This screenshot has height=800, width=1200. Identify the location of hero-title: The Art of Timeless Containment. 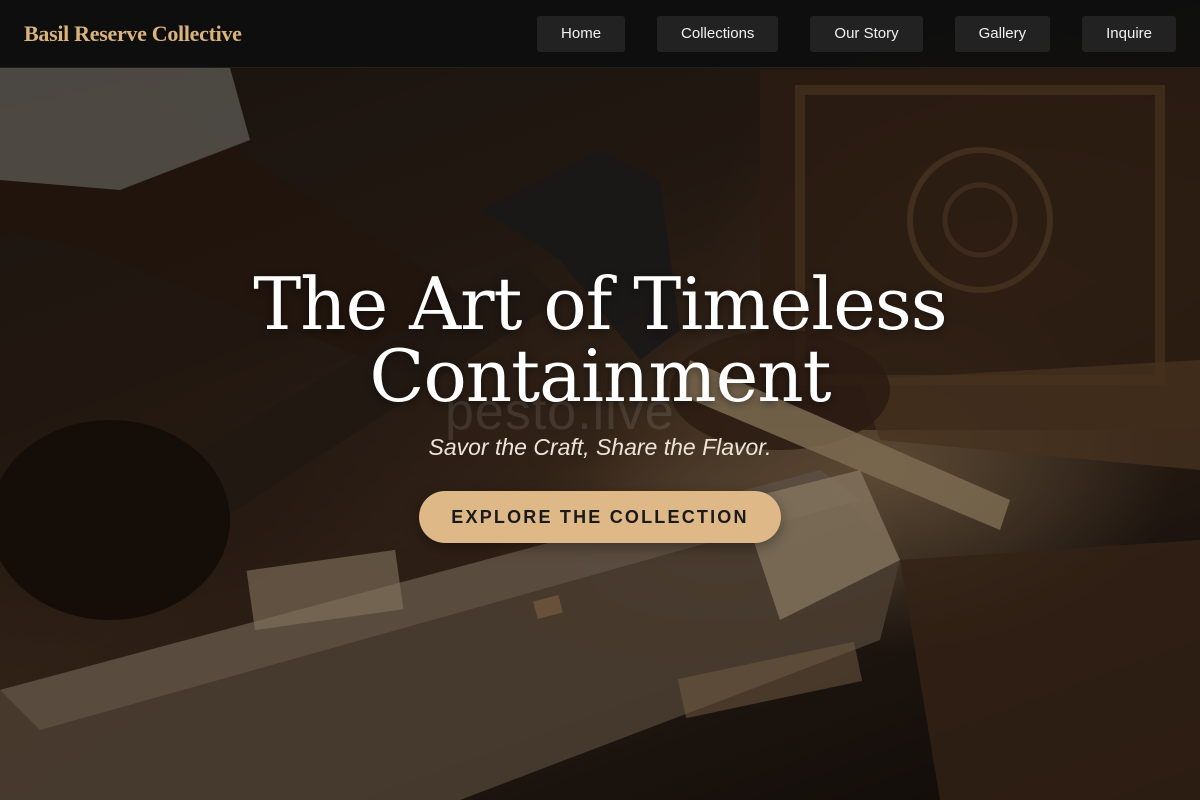
(600, 340).